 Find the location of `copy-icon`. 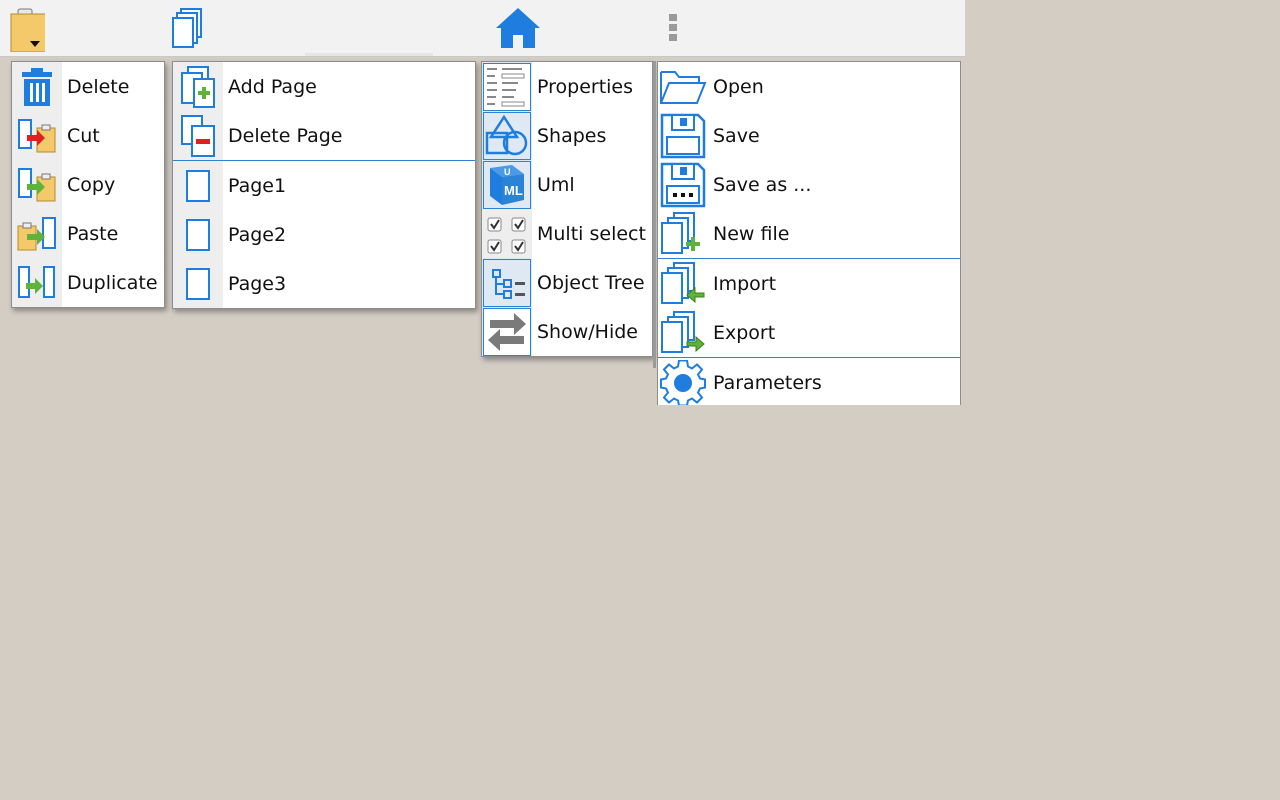

copy-icon is located at coordinates (37, 184).